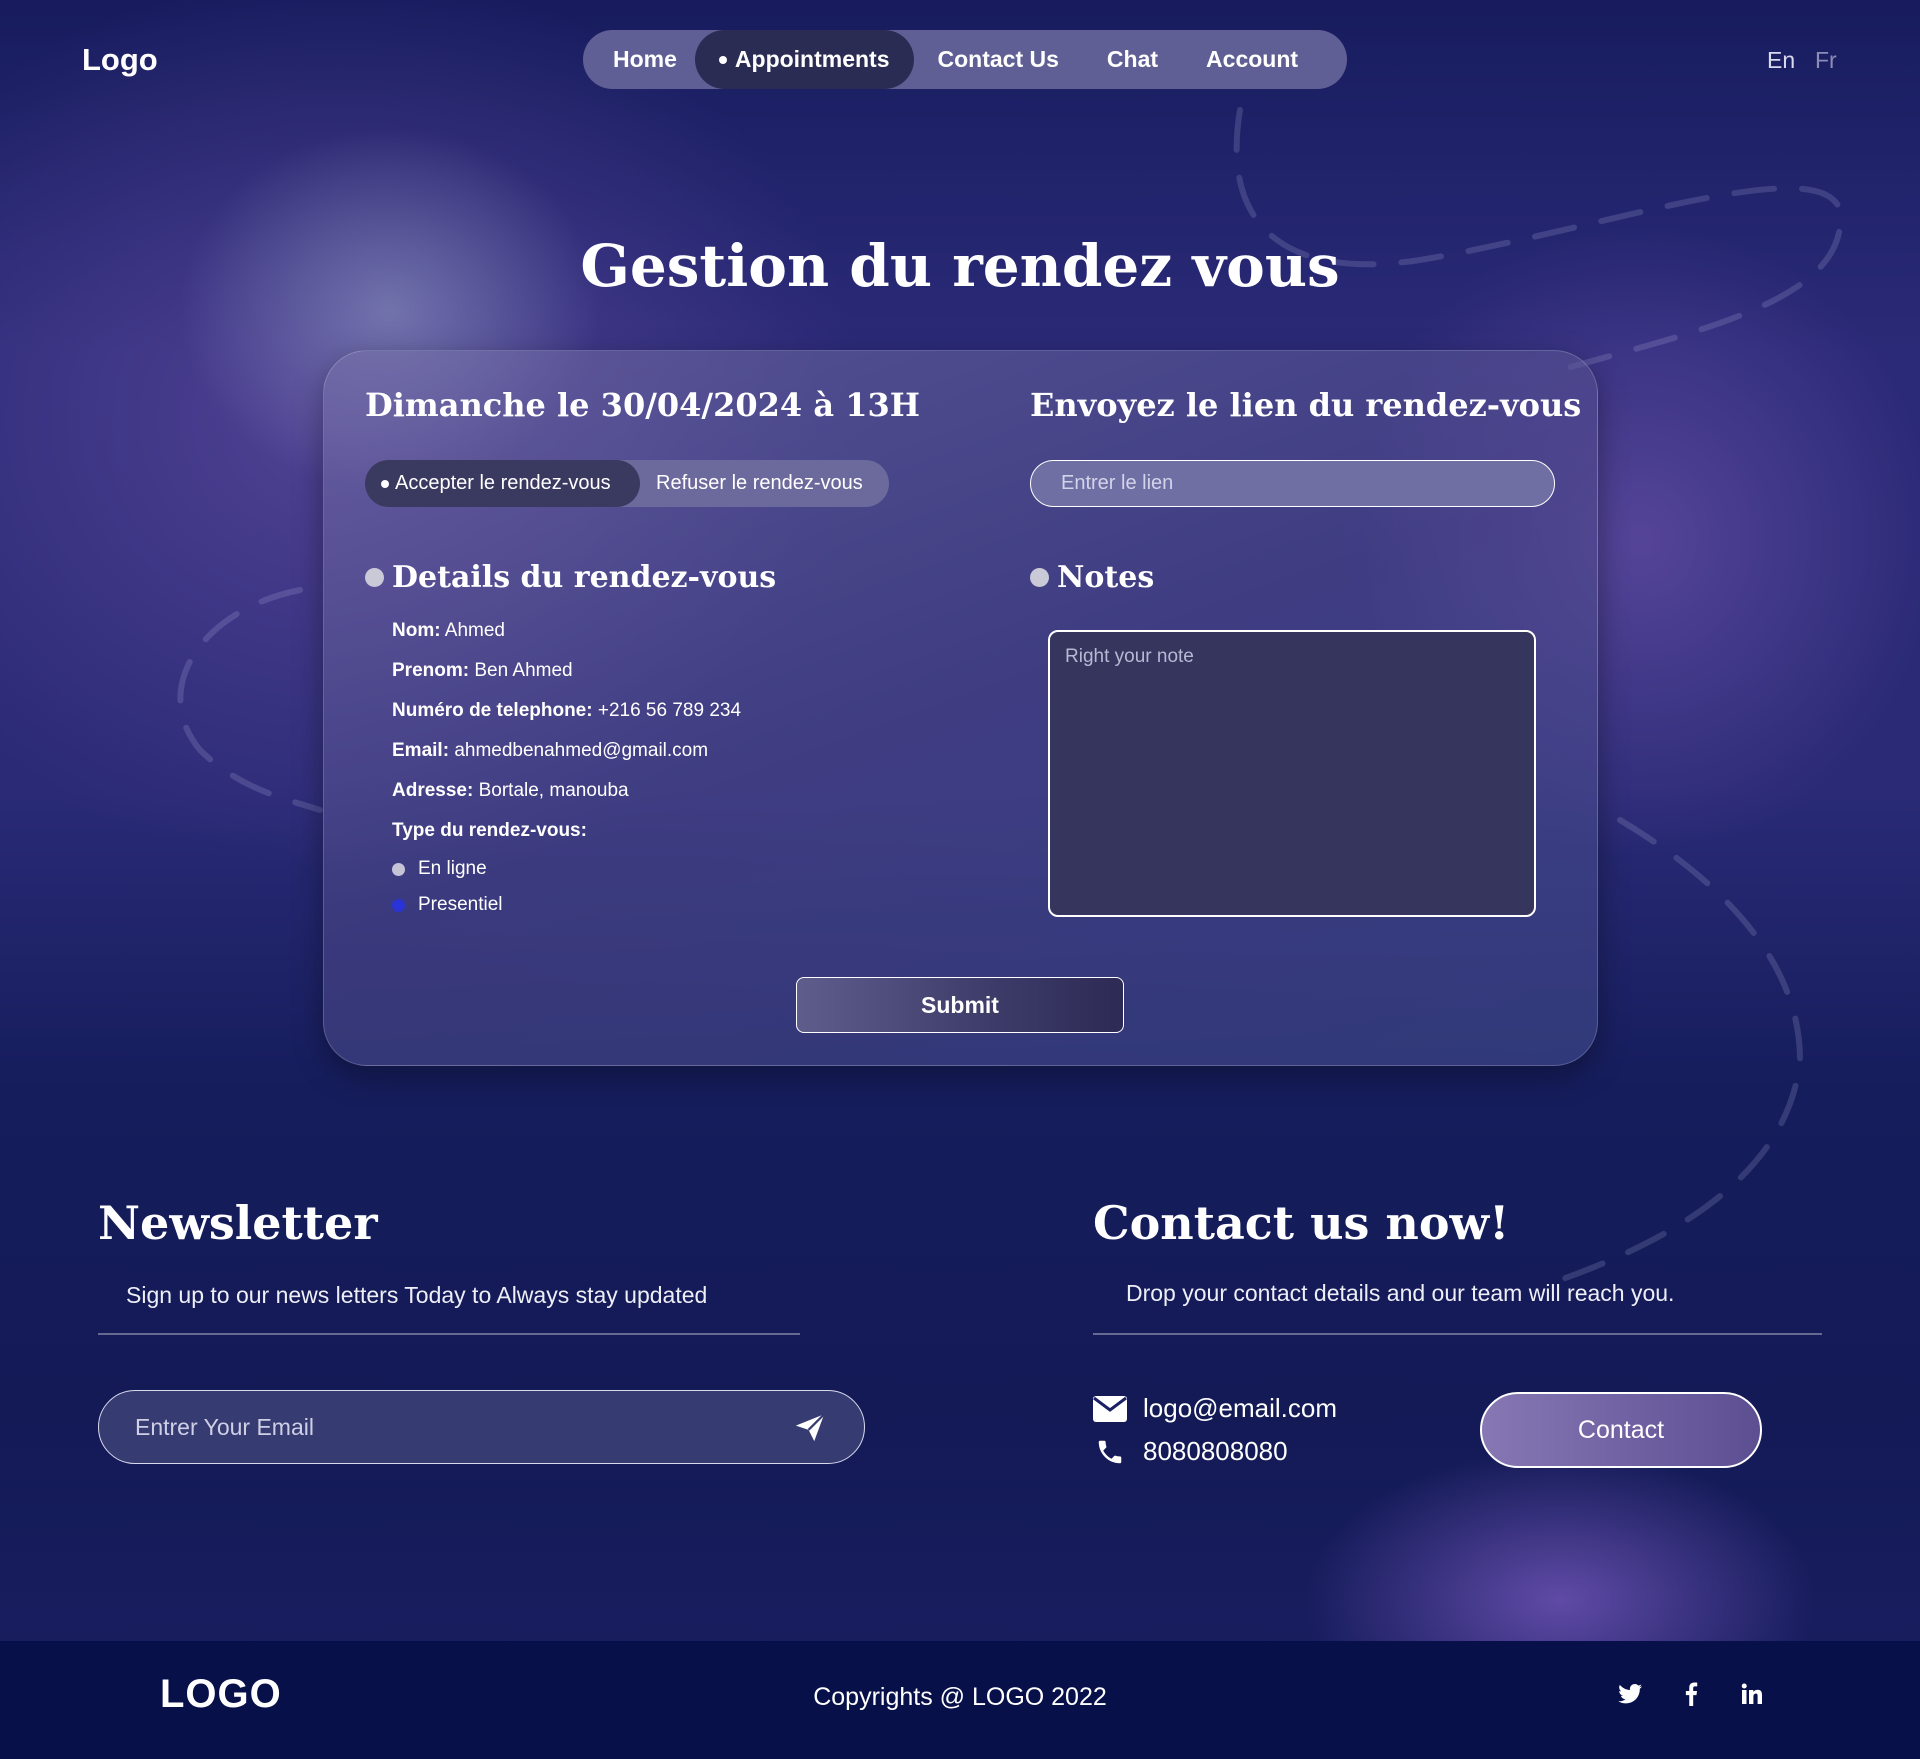  I want to click on detail-telephone: Numéro de telephone: +216 56 789 234, so click(566, 711).